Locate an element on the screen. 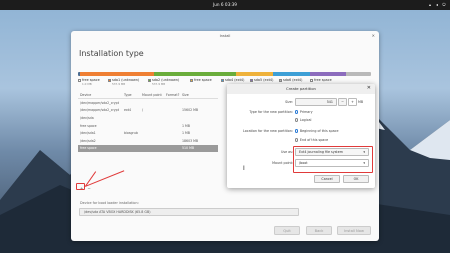 The image size is (450, 253). remove-partition-button: − is located at coordinates (88, 188).